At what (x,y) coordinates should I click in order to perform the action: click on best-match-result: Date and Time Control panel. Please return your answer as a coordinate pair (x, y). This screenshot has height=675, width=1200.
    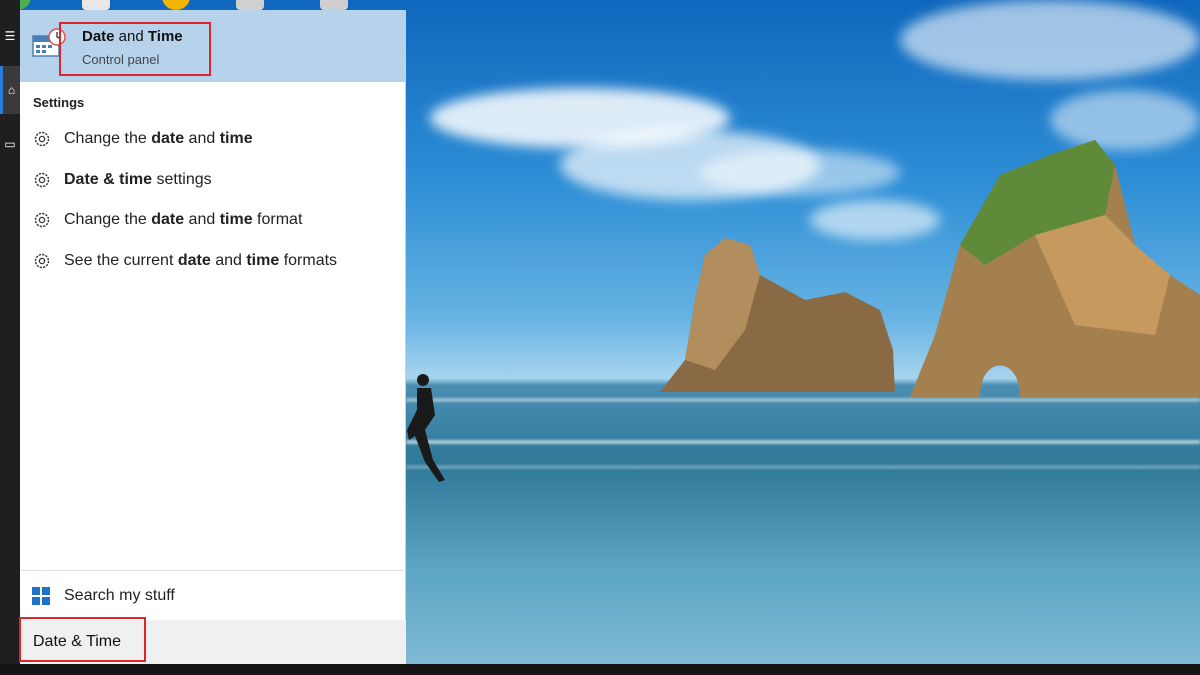
    Looking at the image, I should click on (213, 46).